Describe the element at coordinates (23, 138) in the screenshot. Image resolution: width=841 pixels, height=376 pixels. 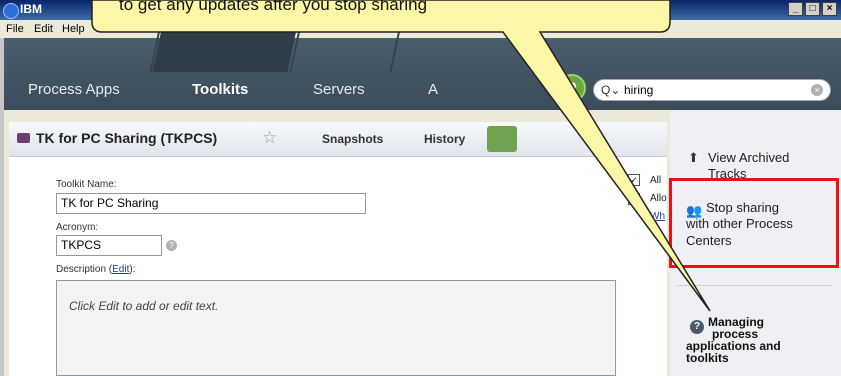
I see `briefcase-icon` at that location.